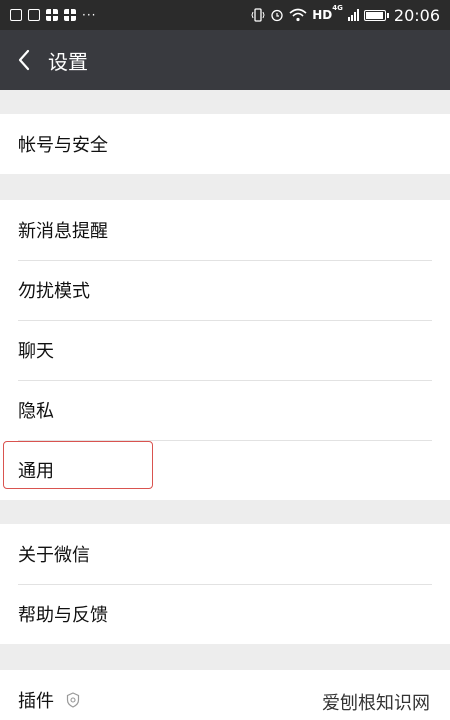 The width and height of the screenshot is (450, 720). What do you see at coordinates (36, 351) in the screenshot?
I see `settings-item-label: 聊天` at bounding box center [36, 351].